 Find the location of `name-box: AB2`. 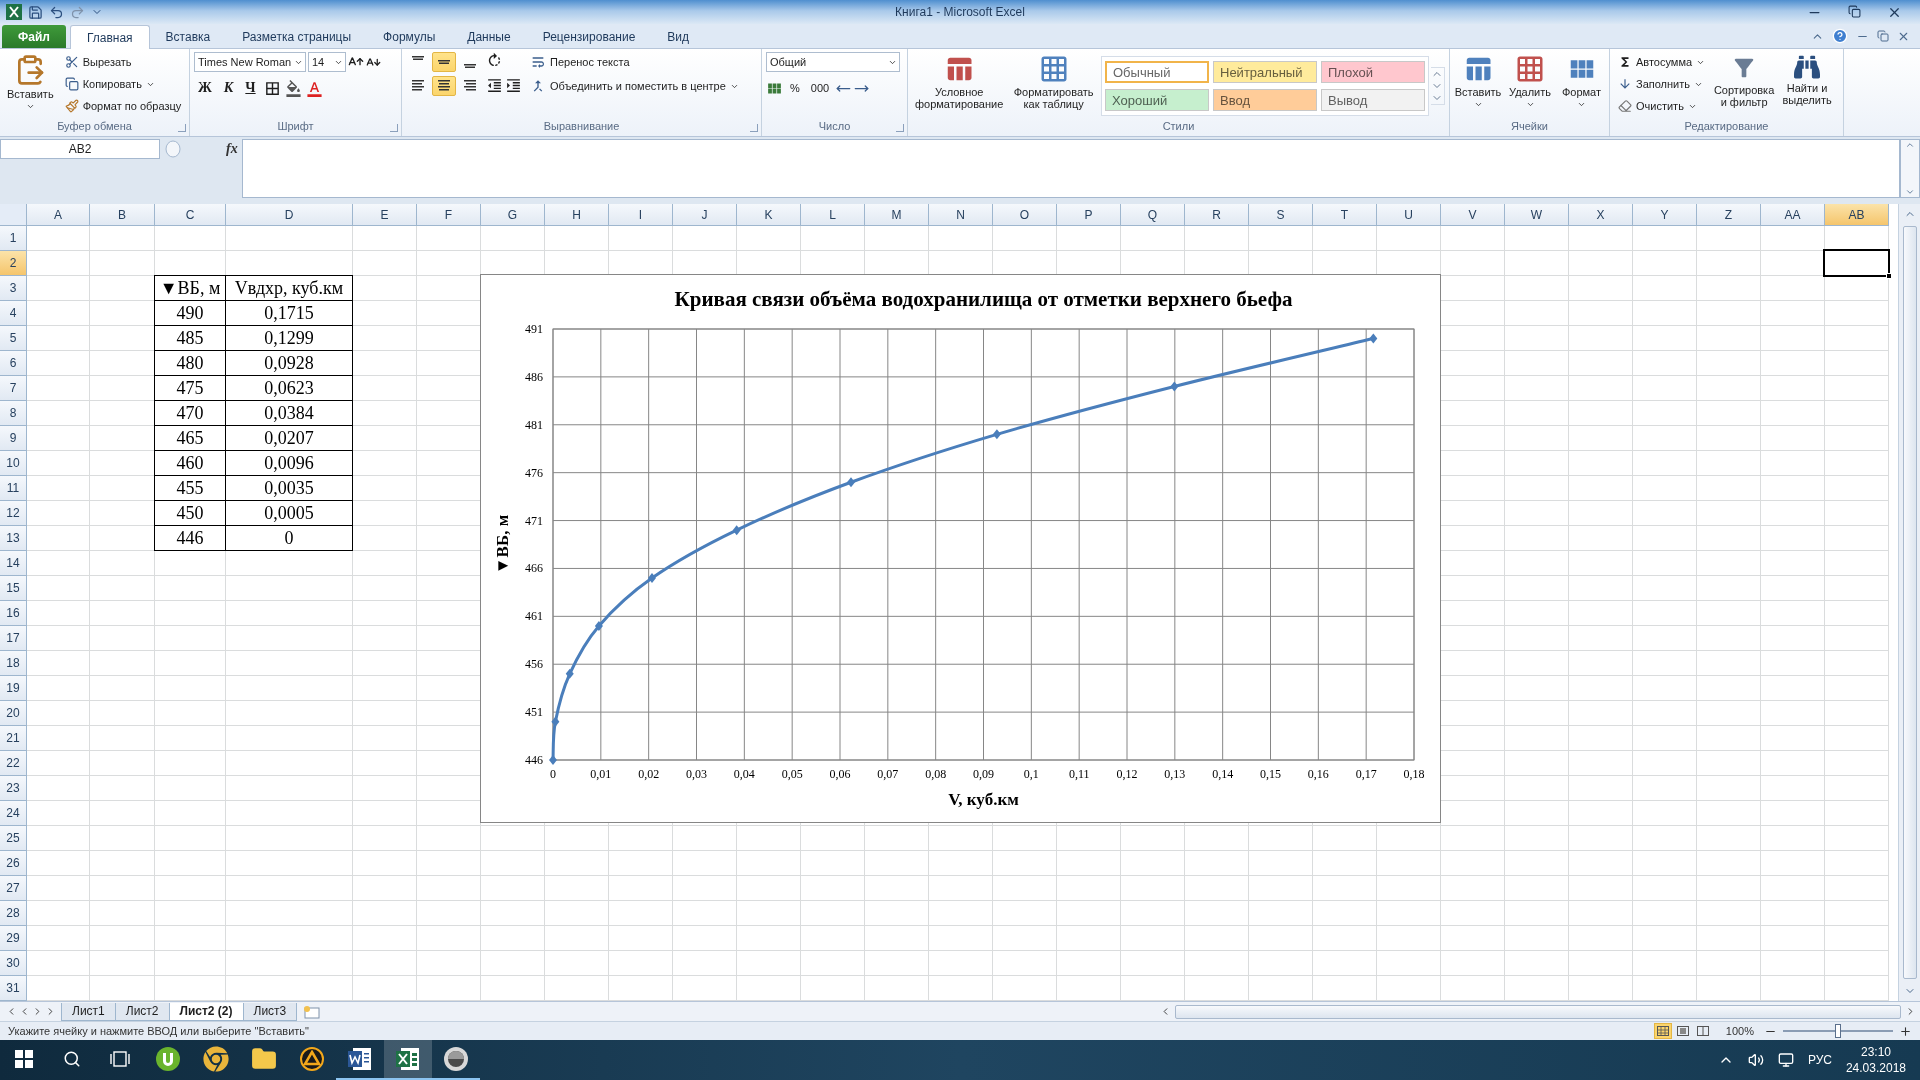

name-box: AB2 is located at coordinates (80, 149).